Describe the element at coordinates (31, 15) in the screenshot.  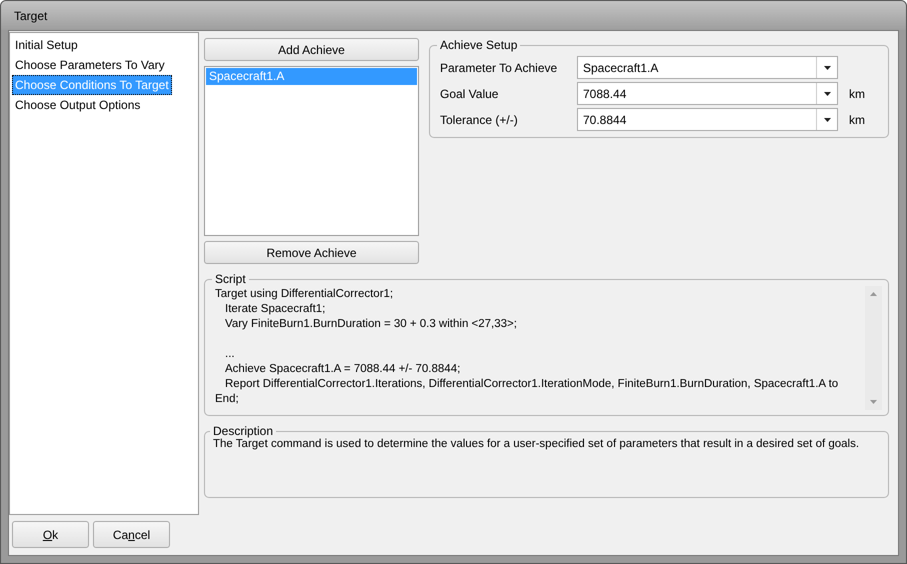
I see `window-title: Target` at that location.